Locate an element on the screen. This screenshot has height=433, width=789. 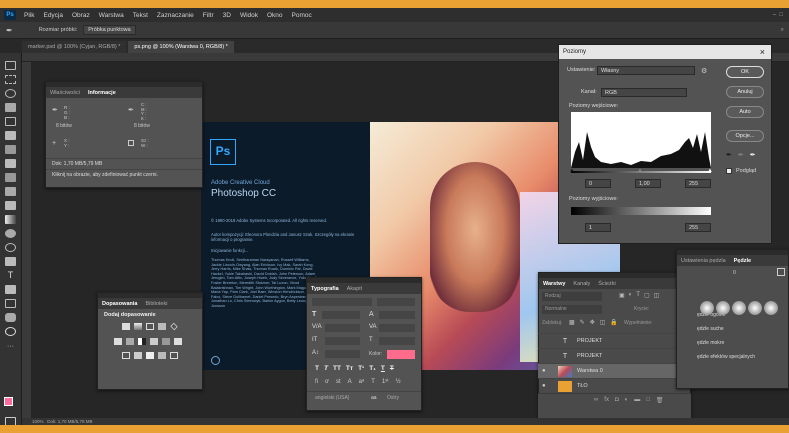
ligatures-button: fi is located at coordinates (316, 382).